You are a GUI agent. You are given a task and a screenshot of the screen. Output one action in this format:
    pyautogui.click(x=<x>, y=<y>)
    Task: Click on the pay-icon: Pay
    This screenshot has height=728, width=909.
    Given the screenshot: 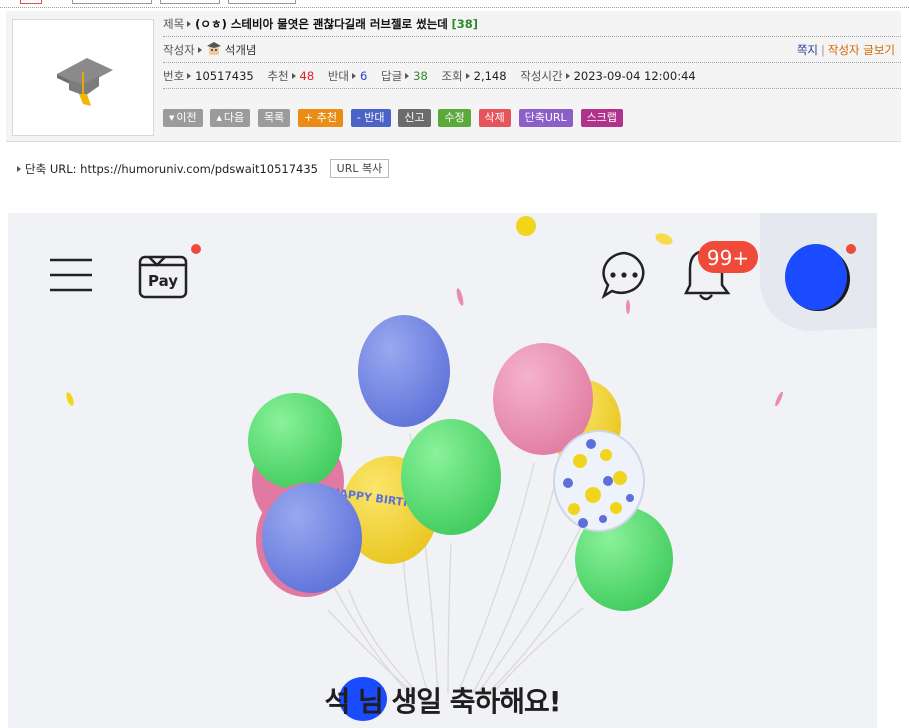 What is the action you would take?
    pyautogui.click(x=169, y=271)
    